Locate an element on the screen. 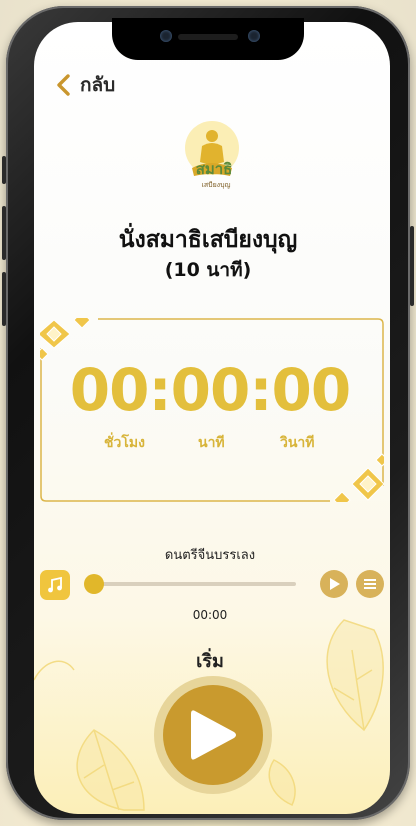  play-large-icon is located at coordinates (213, 735).